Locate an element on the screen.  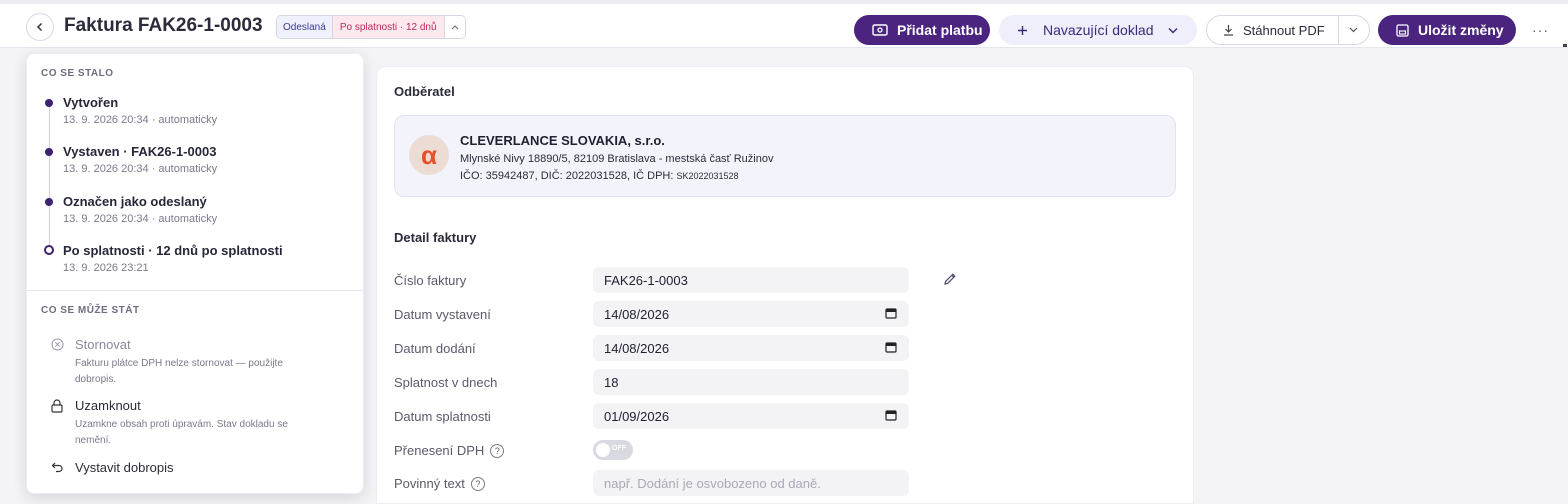
timeline-event-title: Po splatnosti · 12 dnů po splatnosti is located at coordinates (173, 250).